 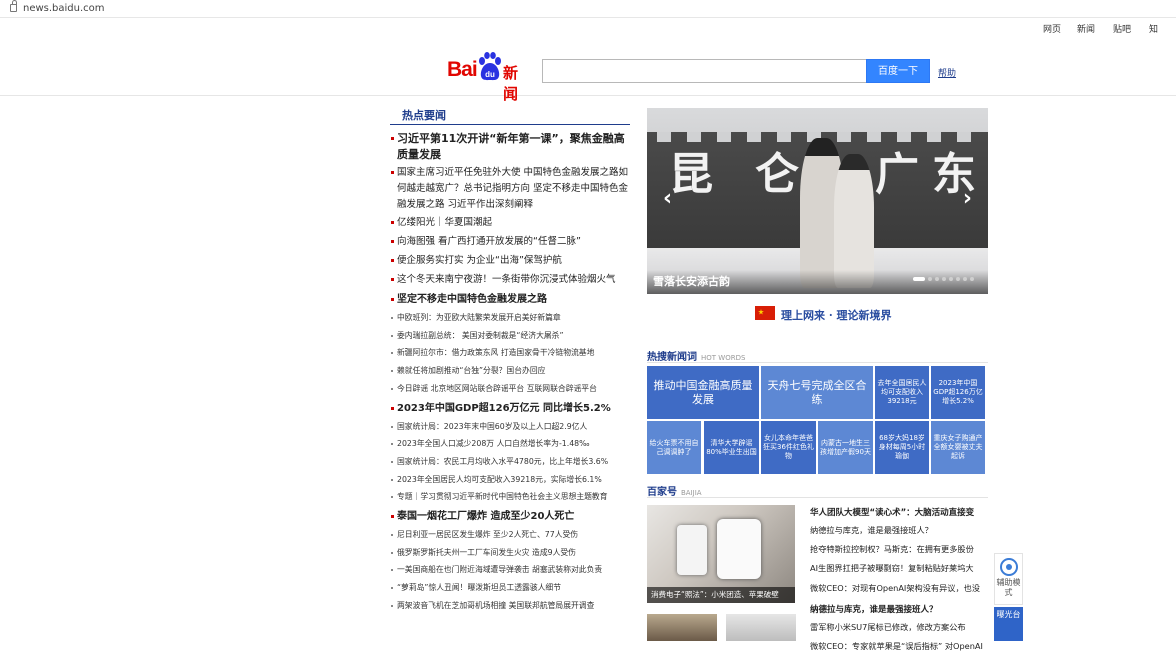 What do you see at coordinates (510, 606) in the screenshot?
I see `sub-item: 两架波音飞机在芝加哥机场相撞 美国联邦航管局展开调查` at bounding box center [510, 606].